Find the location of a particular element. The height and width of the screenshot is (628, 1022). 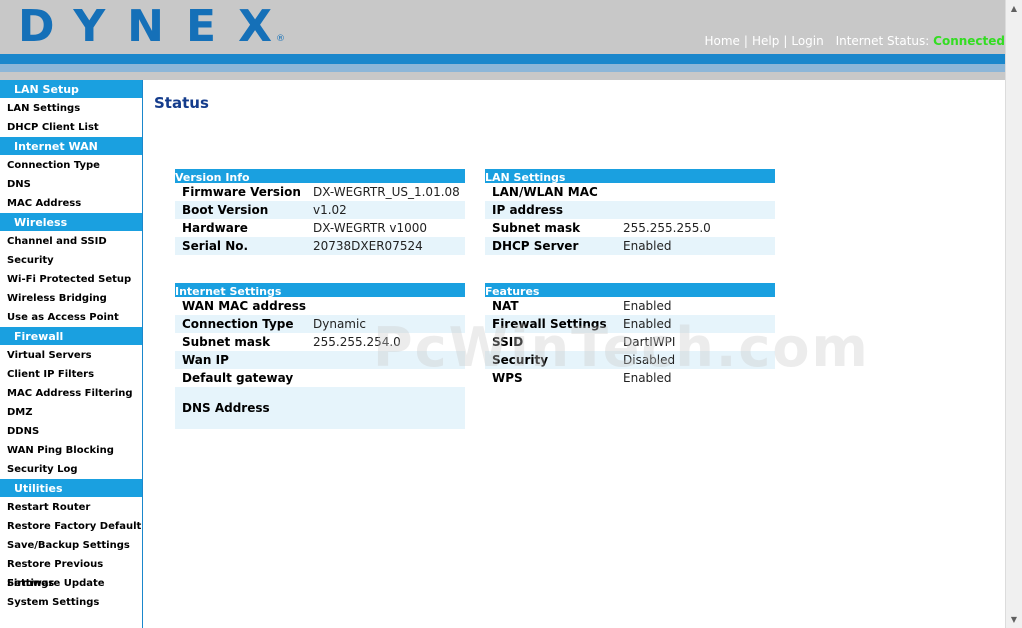

row-value: 20738DXER07524 is located at coordinates (368, 246).